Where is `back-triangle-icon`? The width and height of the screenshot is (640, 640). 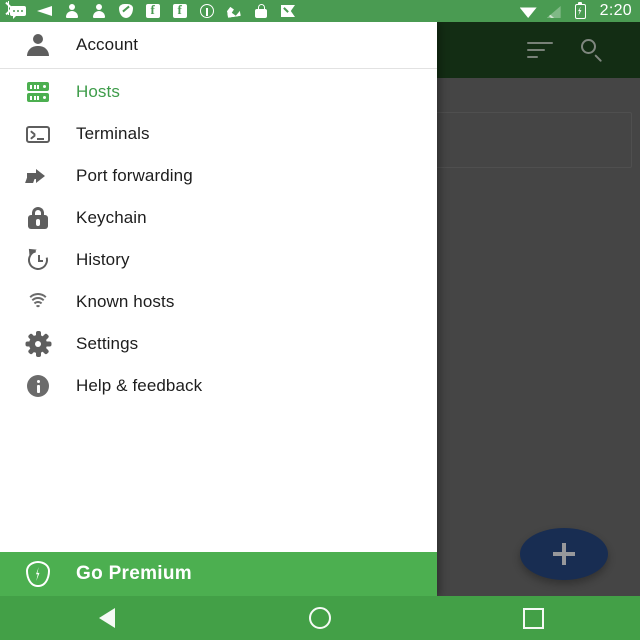
back-triangle-icon is located at coordinates (106, 618).